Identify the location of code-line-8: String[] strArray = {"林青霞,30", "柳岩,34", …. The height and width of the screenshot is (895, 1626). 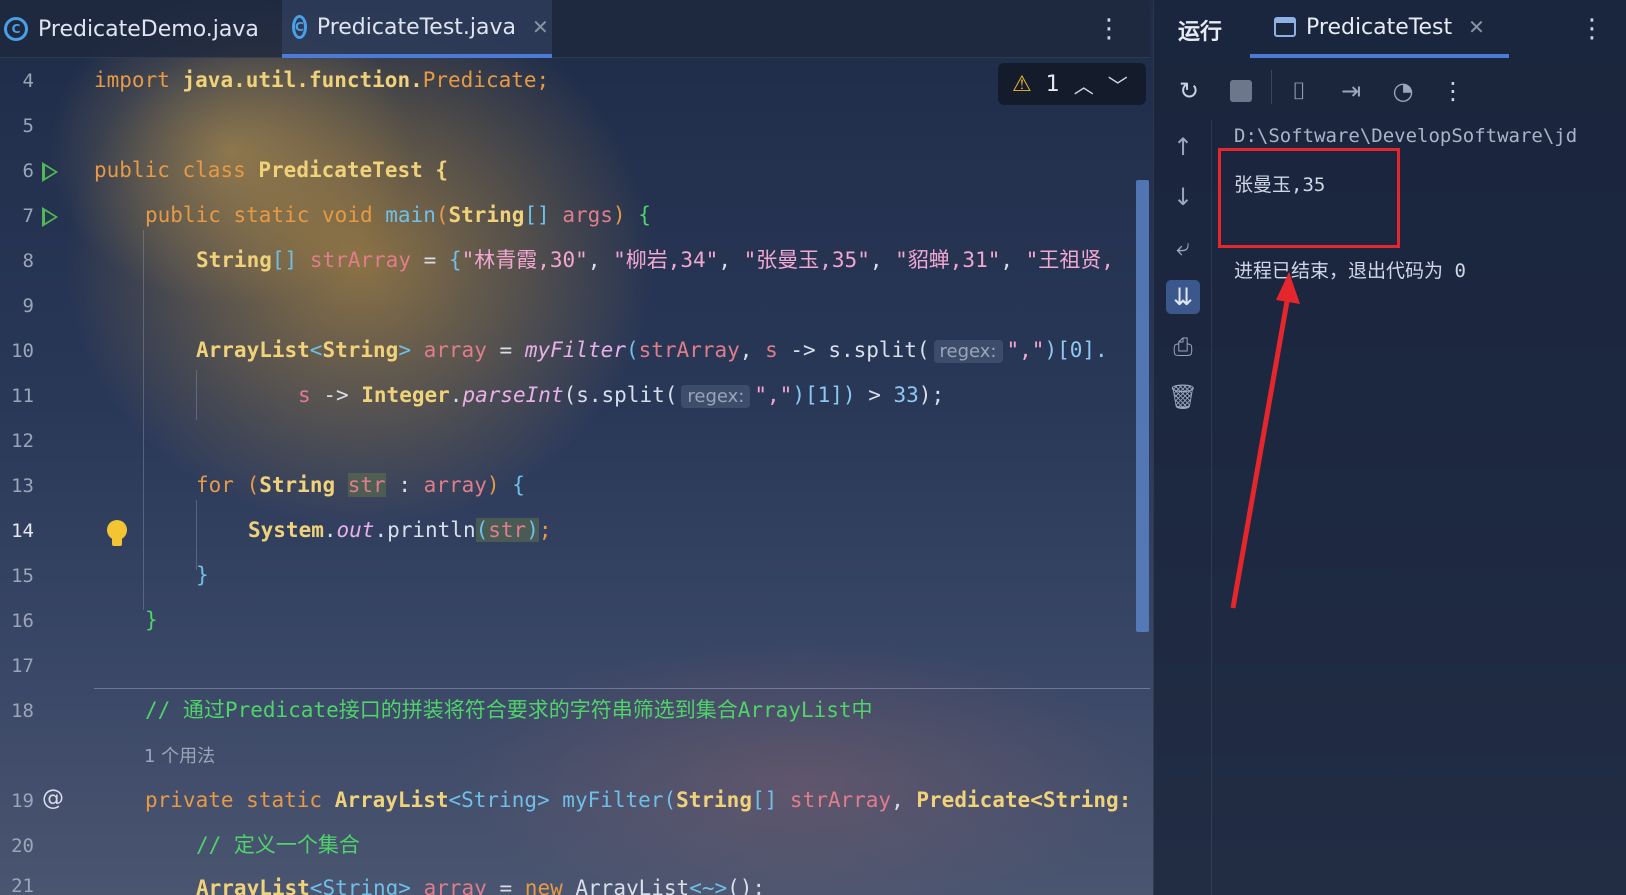
(655, 260).